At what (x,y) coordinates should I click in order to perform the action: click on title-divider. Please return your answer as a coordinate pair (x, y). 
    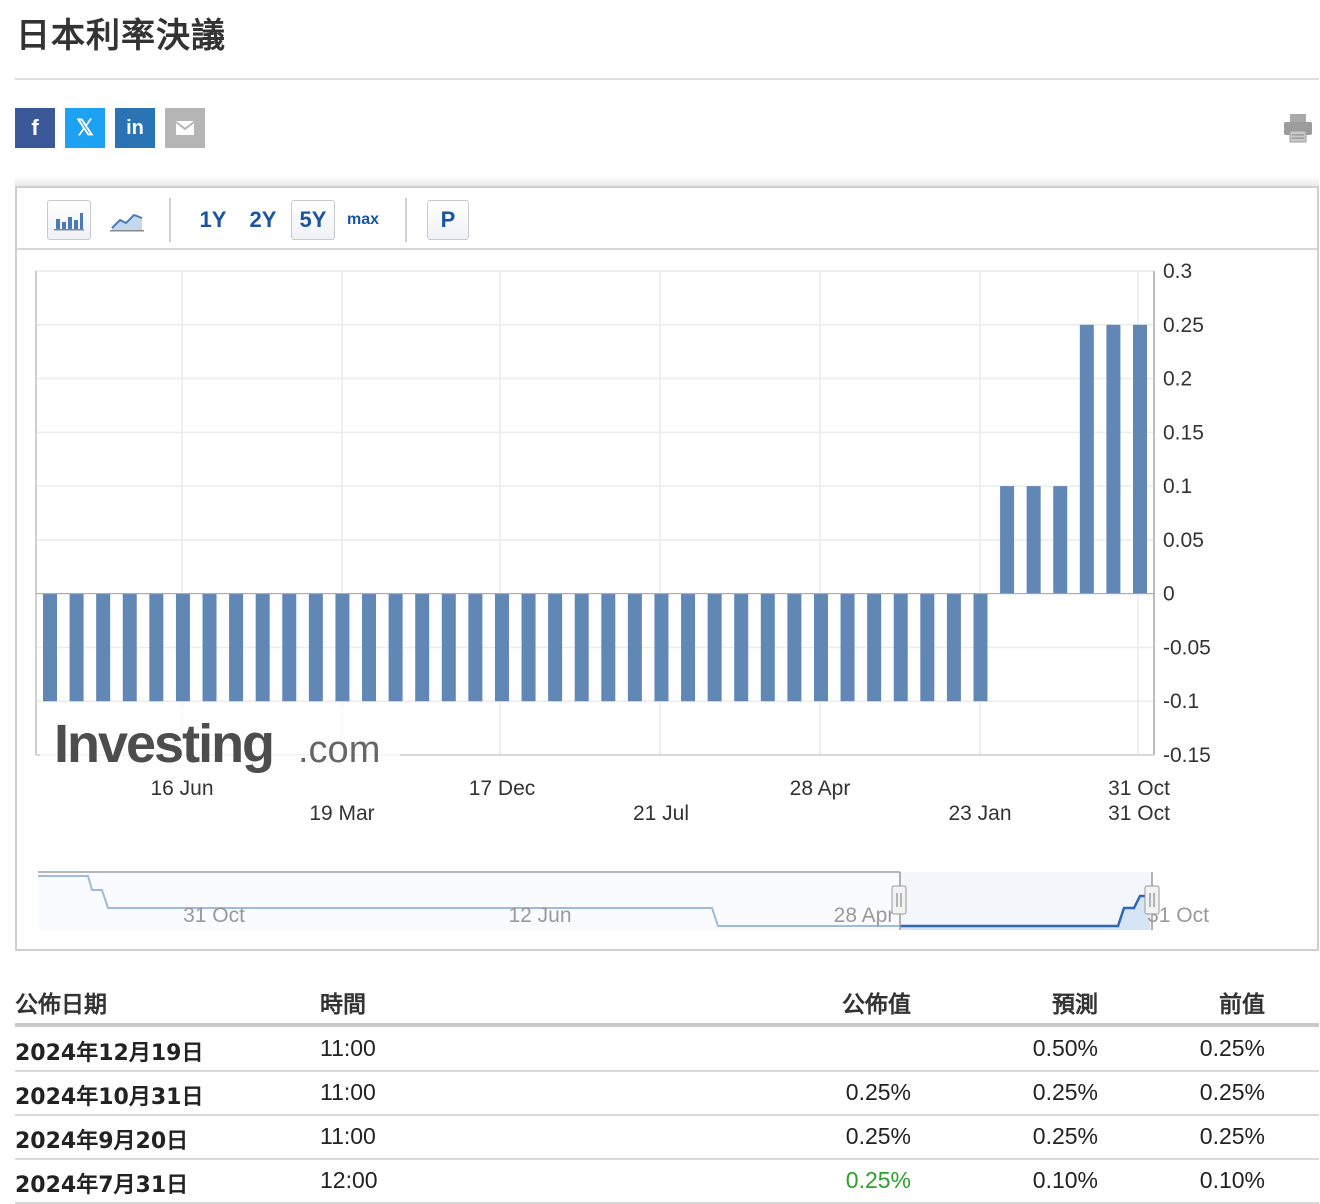
    Looking at the image, I should click on (667, 79).